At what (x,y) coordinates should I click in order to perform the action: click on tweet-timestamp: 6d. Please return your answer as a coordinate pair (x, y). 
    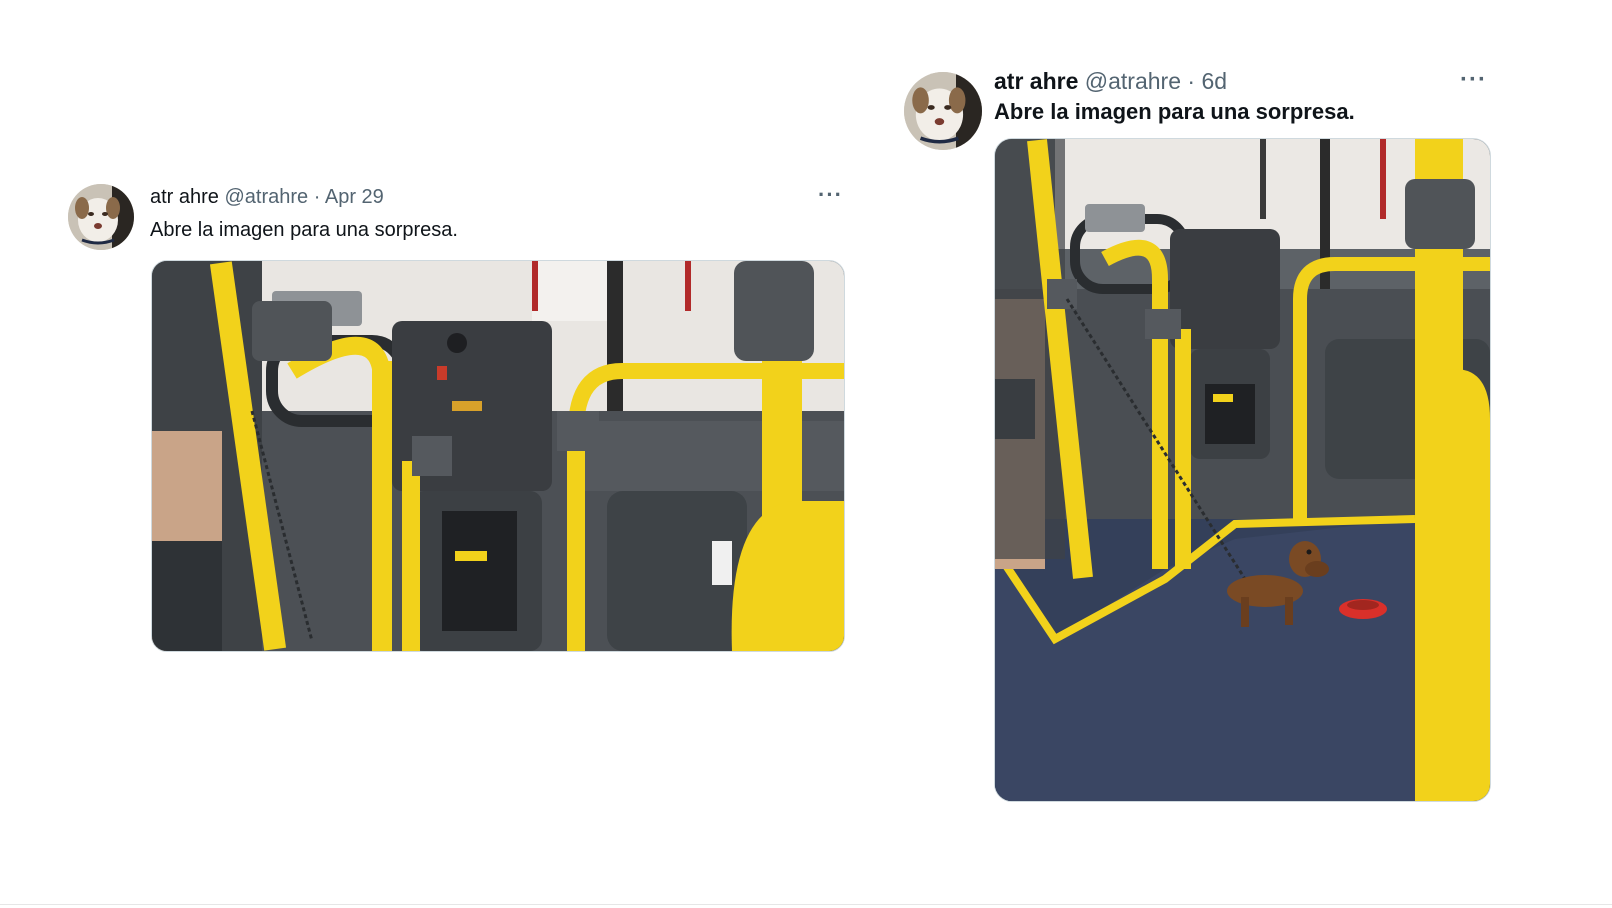
    Looking at the image, I should click on (1214, 81).